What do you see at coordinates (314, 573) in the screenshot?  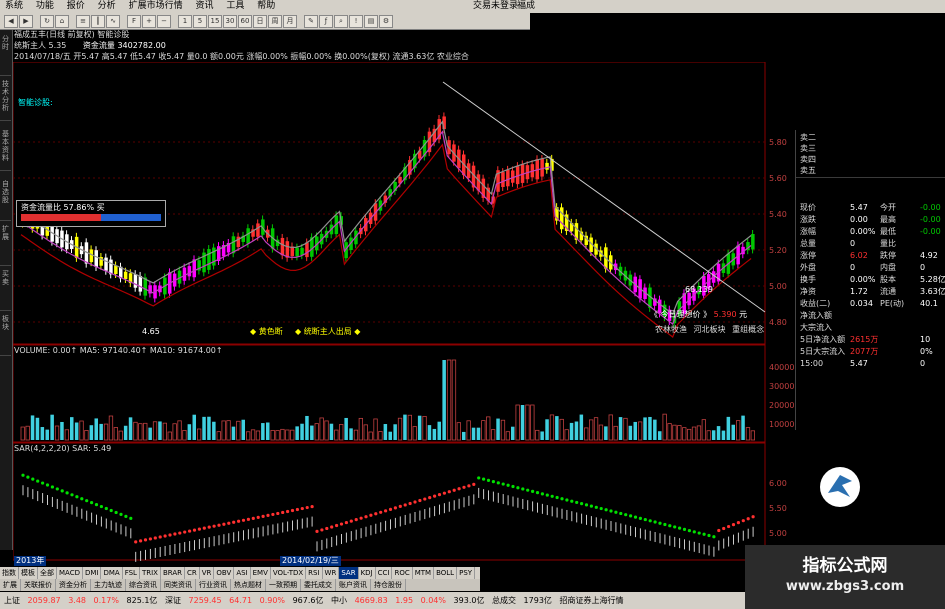 I see `indicator-tab: RSI` at bounding box center [314, 573].